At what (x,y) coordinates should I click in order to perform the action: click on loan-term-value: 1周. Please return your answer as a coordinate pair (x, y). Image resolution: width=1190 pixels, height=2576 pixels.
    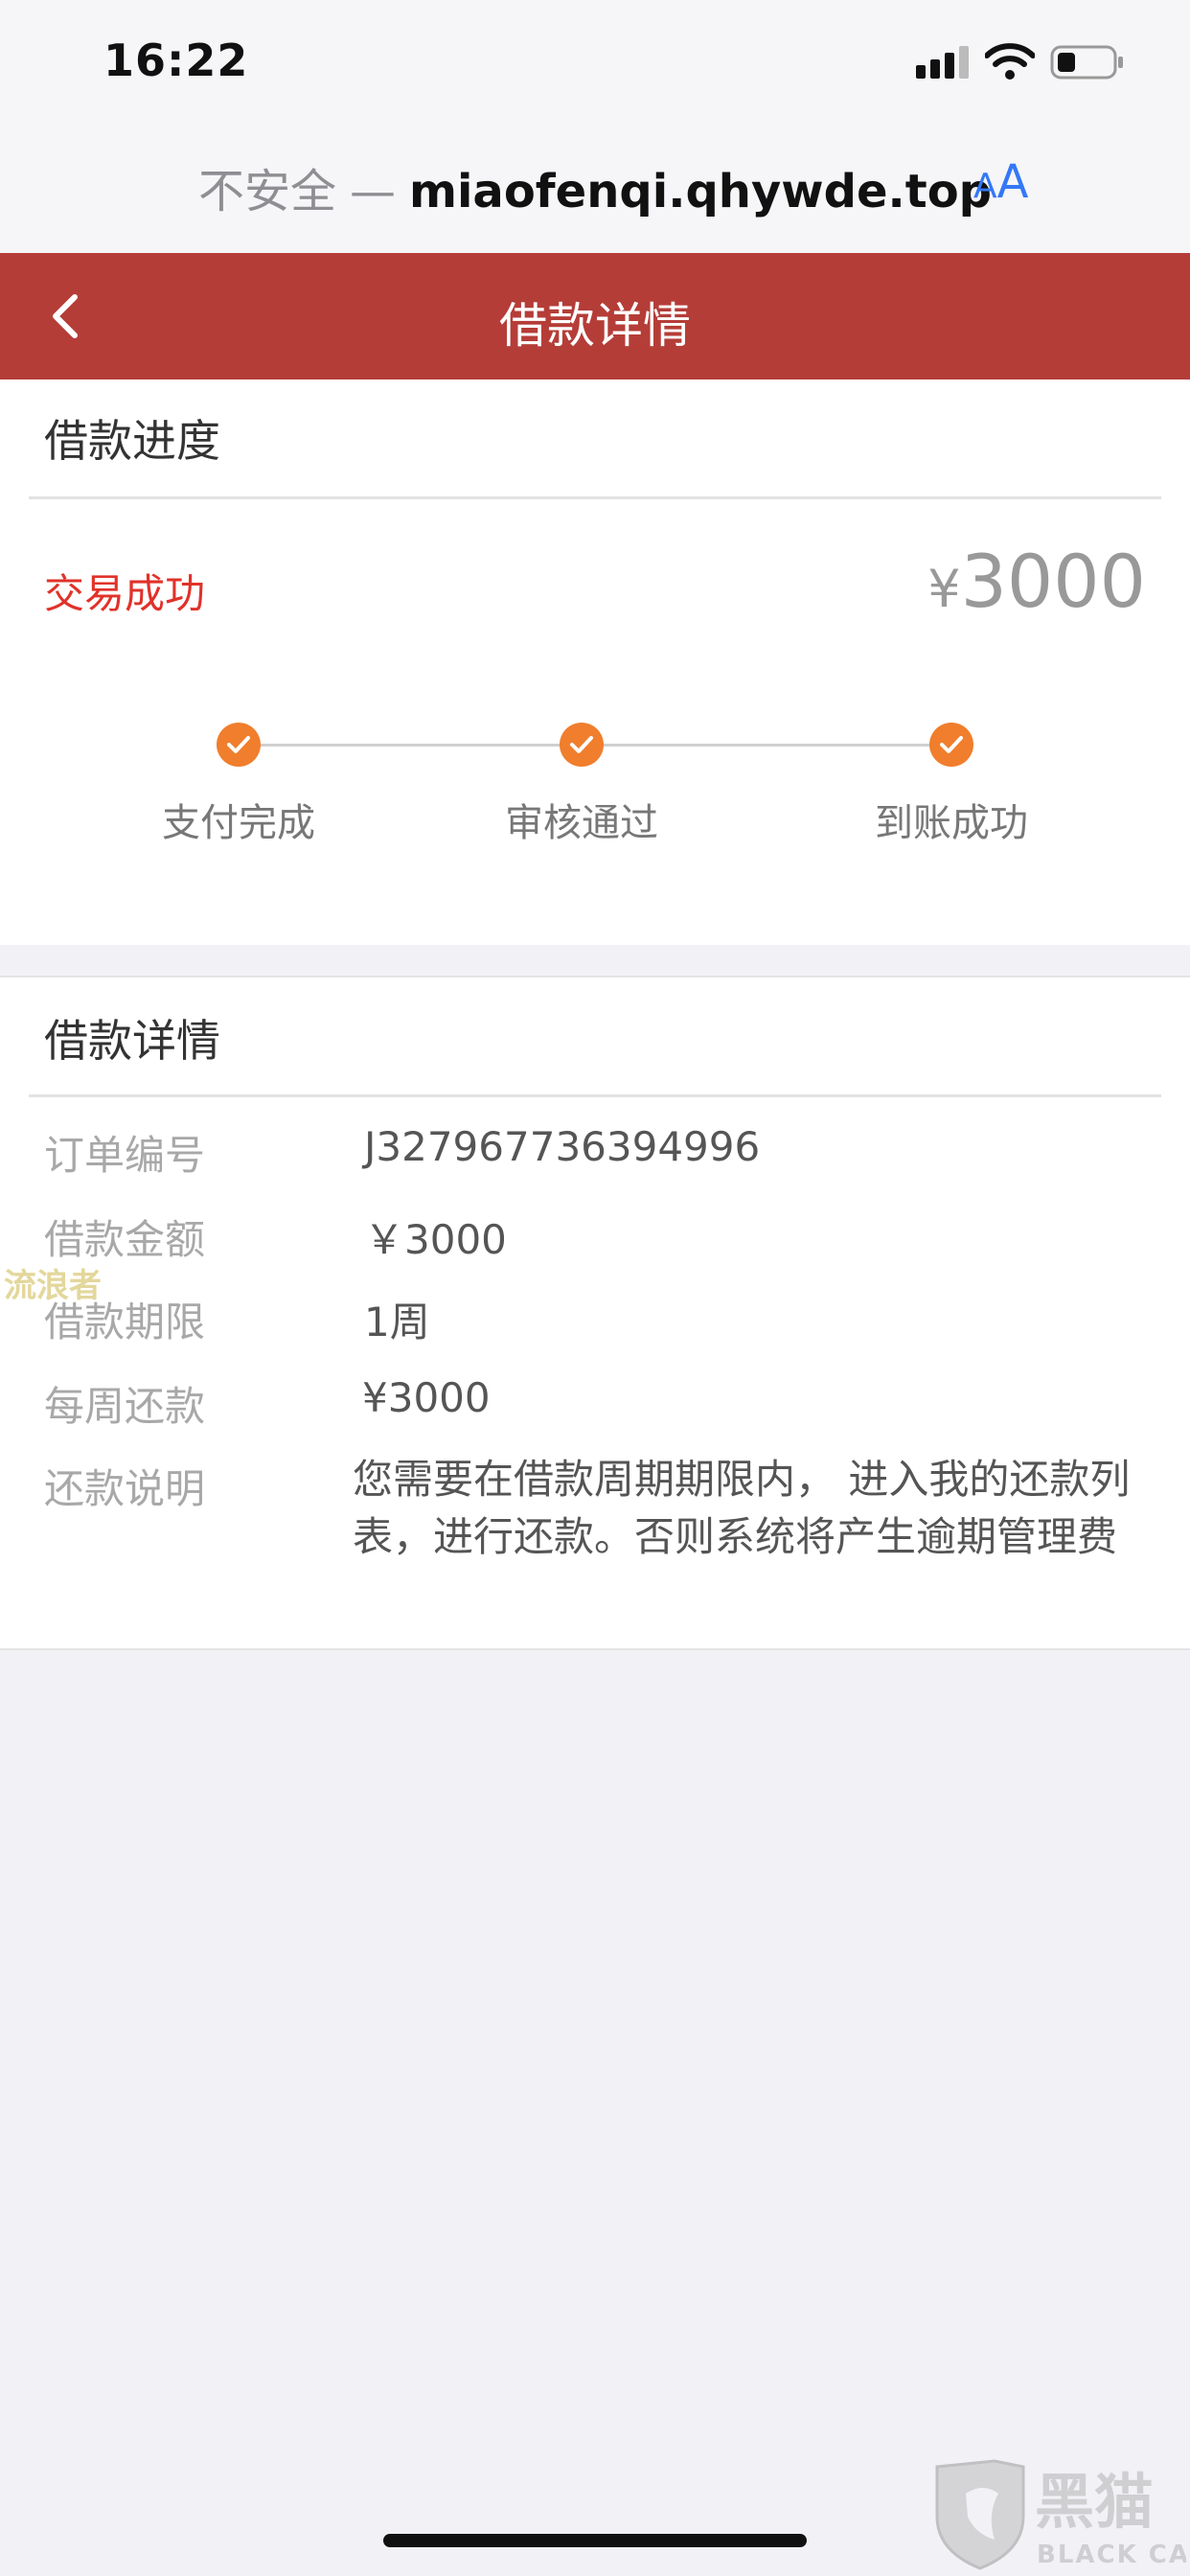
    Looking at the image, I should click on (397, 1322).